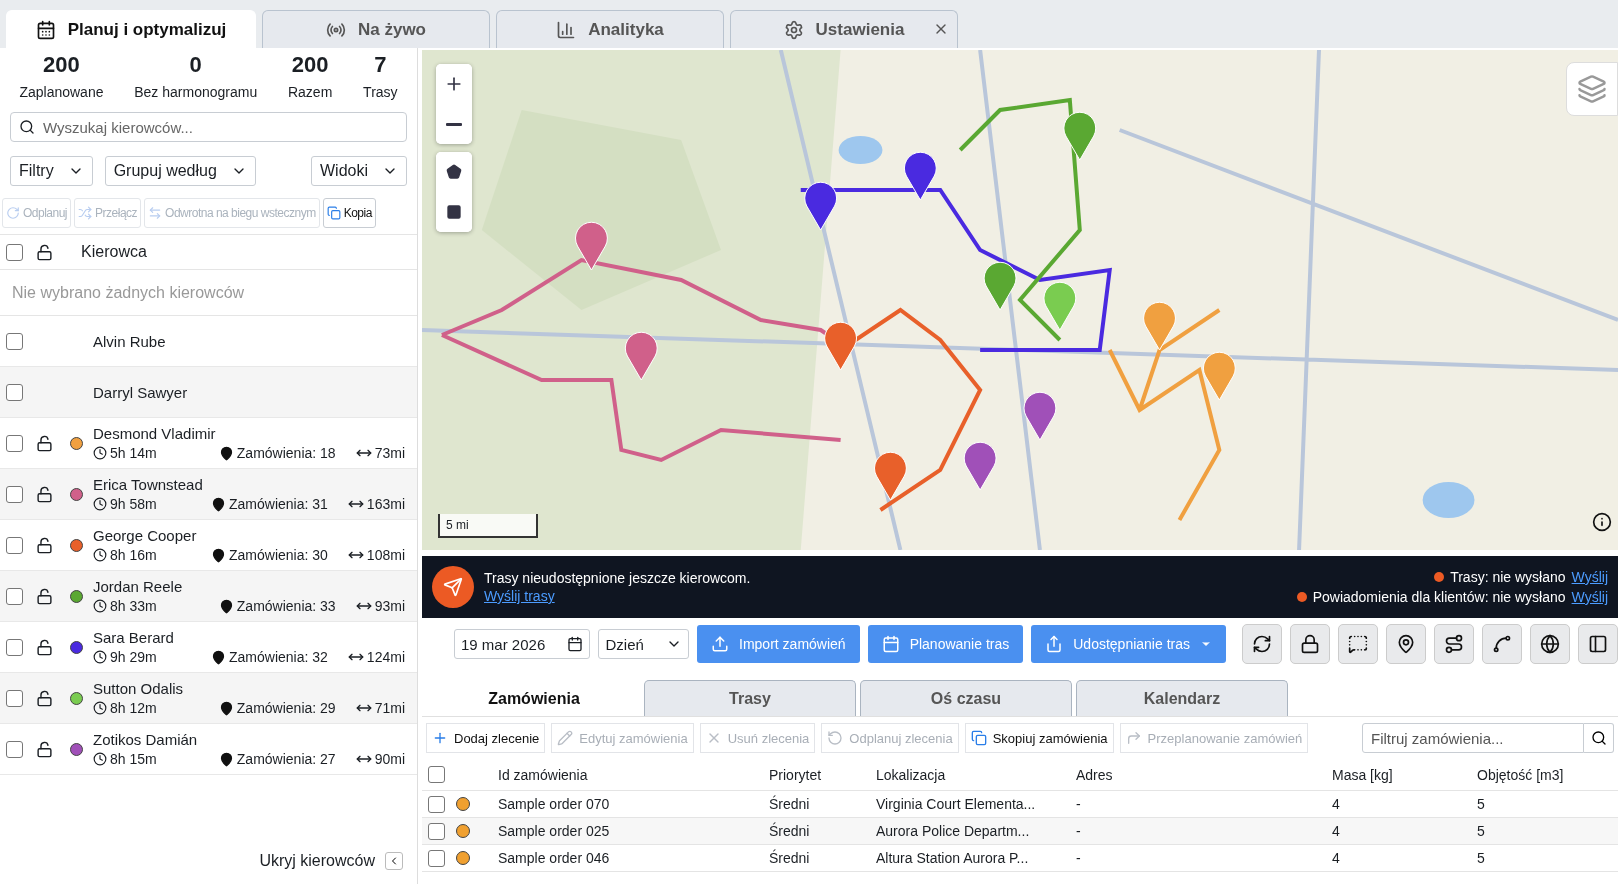 Image resolution: width=1618 pixels, height=884 pixels. I want to click on refresh-icon, so click(1262, 644).